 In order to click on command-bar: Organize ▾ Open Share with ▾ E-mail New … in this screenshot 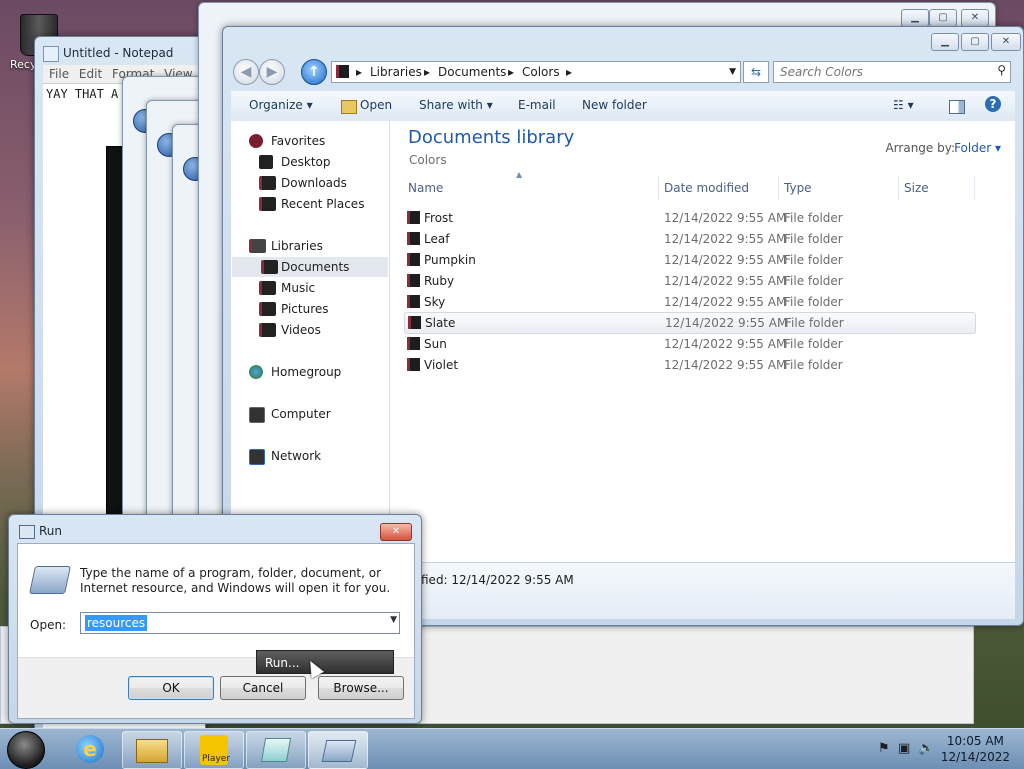, I will do `click(623, 106)`.